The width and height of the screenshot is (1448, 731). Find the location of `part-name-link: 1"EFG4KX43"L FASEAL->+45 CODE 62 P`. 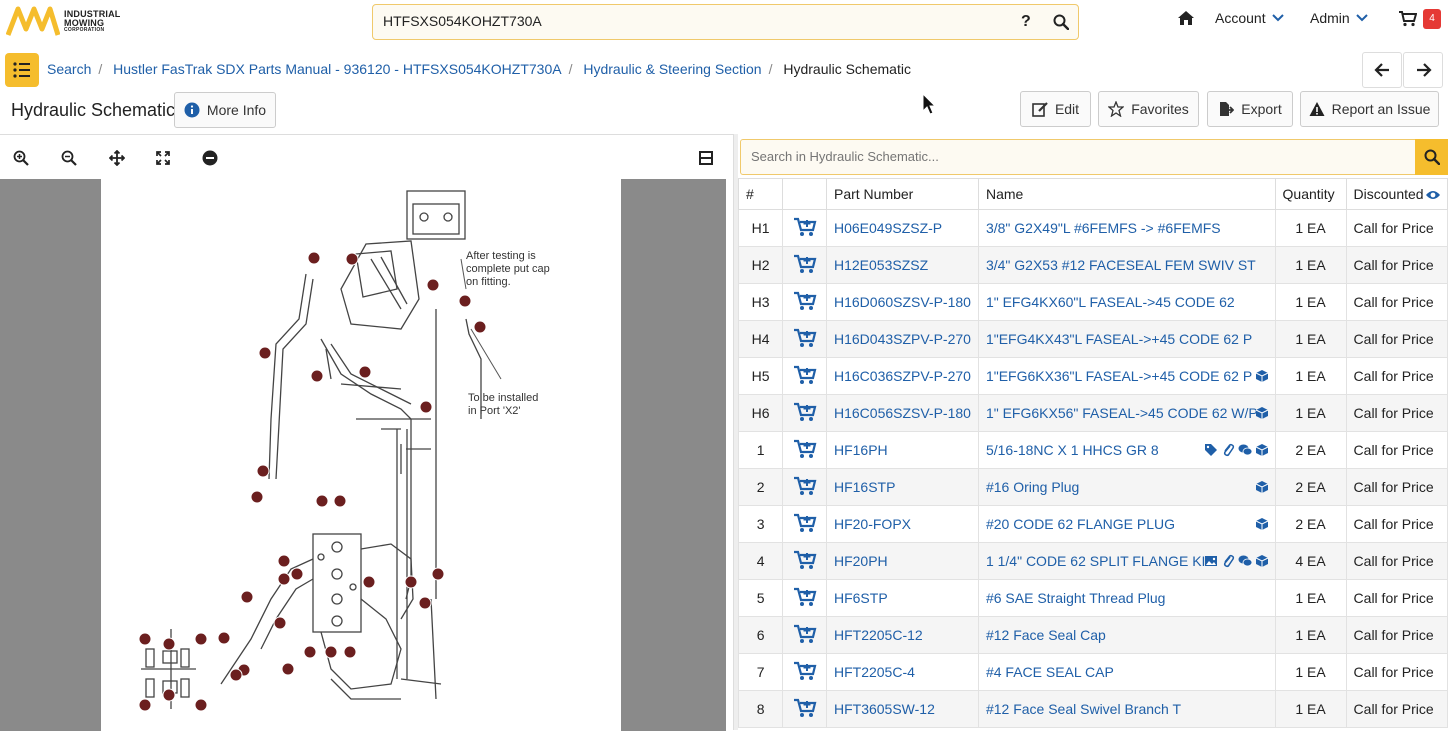

part-name-link: 1"EFG4KX43"L FASEAL->+45 CODE 62 P is located at coordinates (1119, 339).